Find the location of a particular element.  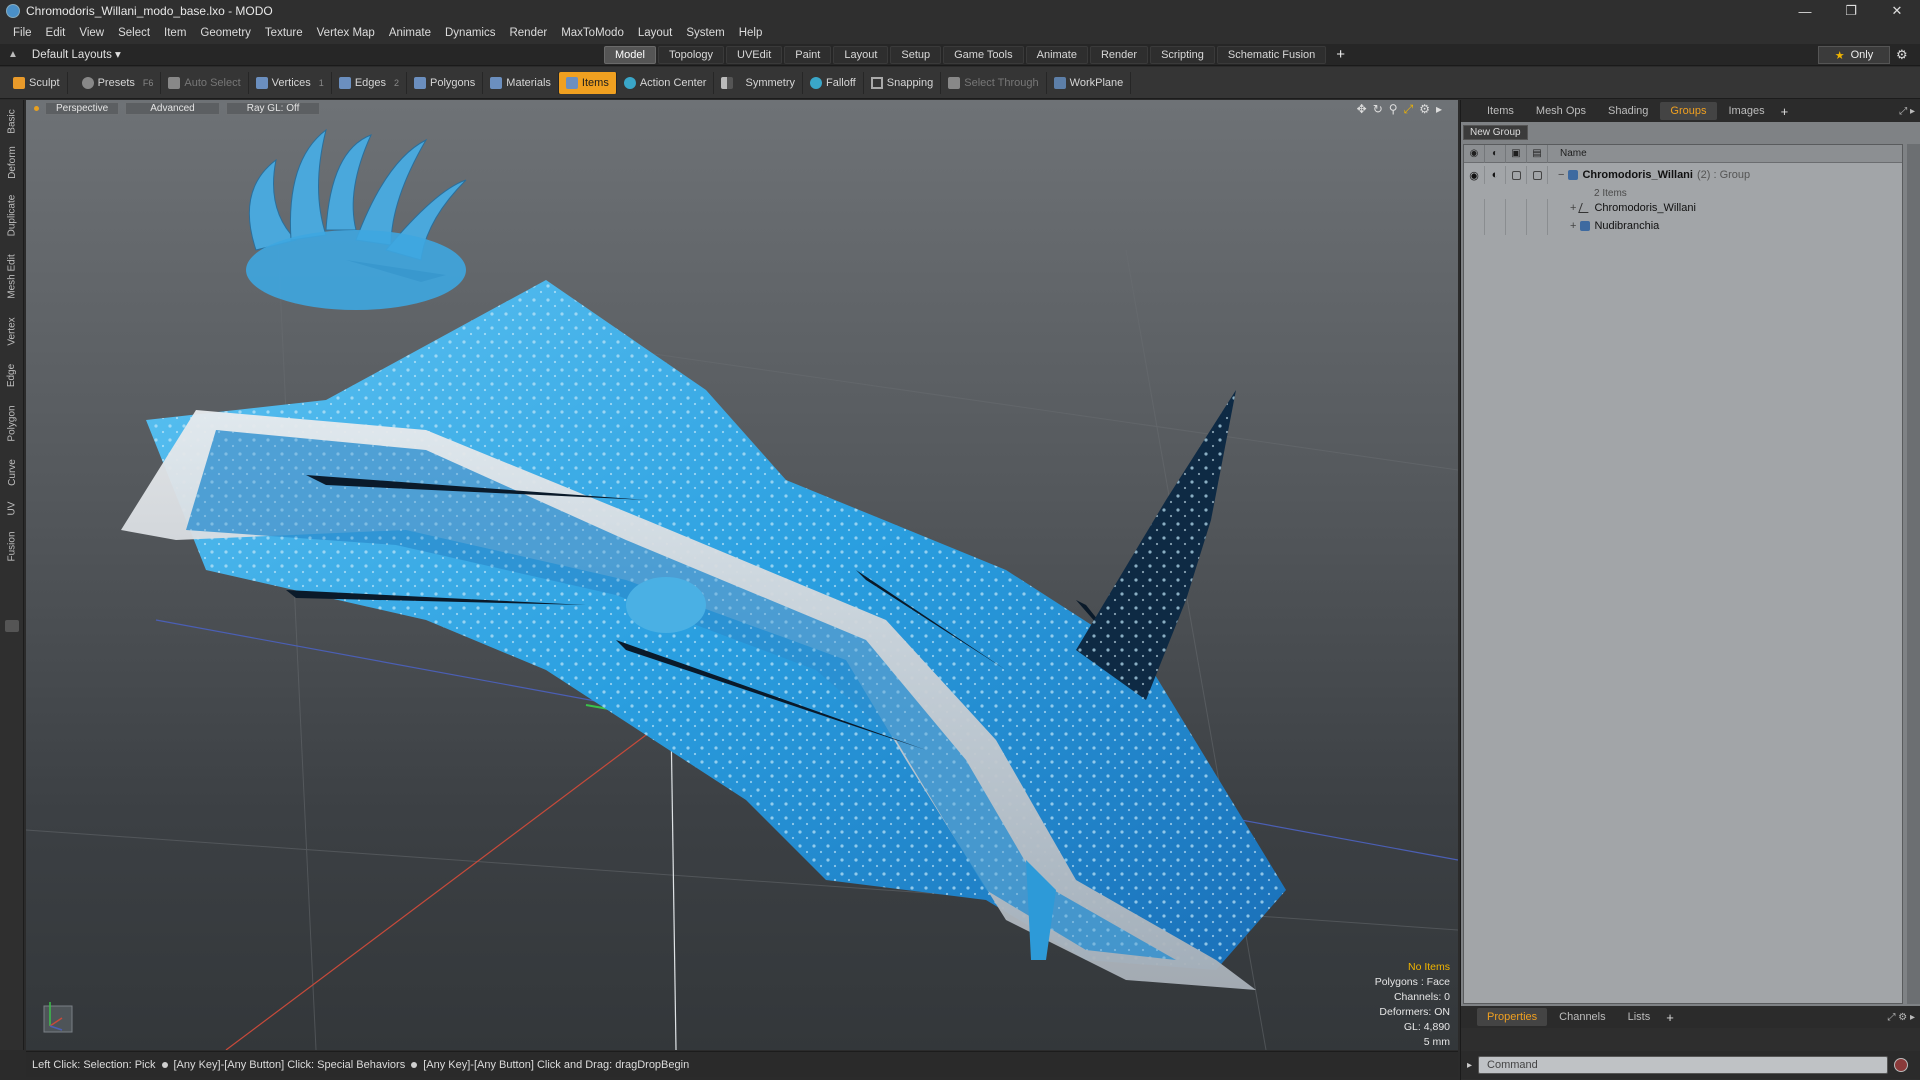

select-through-button: Select Through is located at coordinates (994, 82).